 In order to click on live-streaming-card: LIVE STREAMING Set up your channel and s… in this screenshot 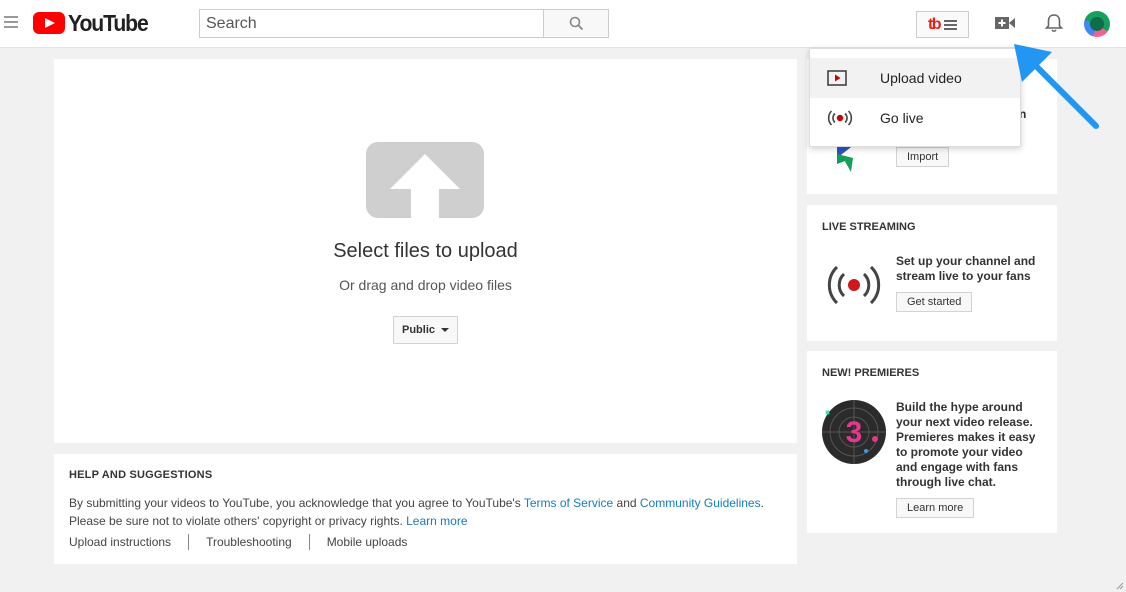, I will do `click(932, 273)`.